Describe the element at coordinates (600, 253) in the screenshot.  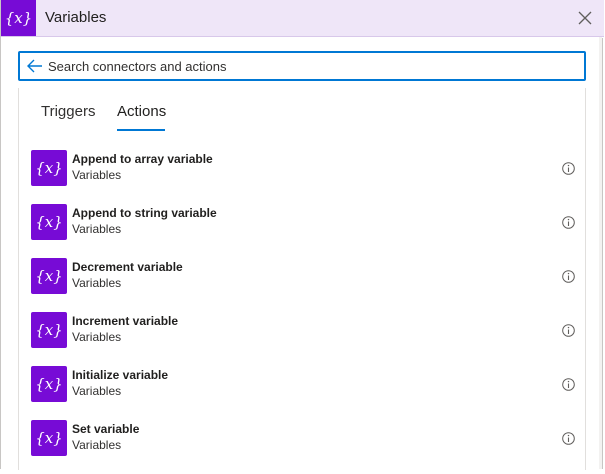
I see `scrollbar` at that location.